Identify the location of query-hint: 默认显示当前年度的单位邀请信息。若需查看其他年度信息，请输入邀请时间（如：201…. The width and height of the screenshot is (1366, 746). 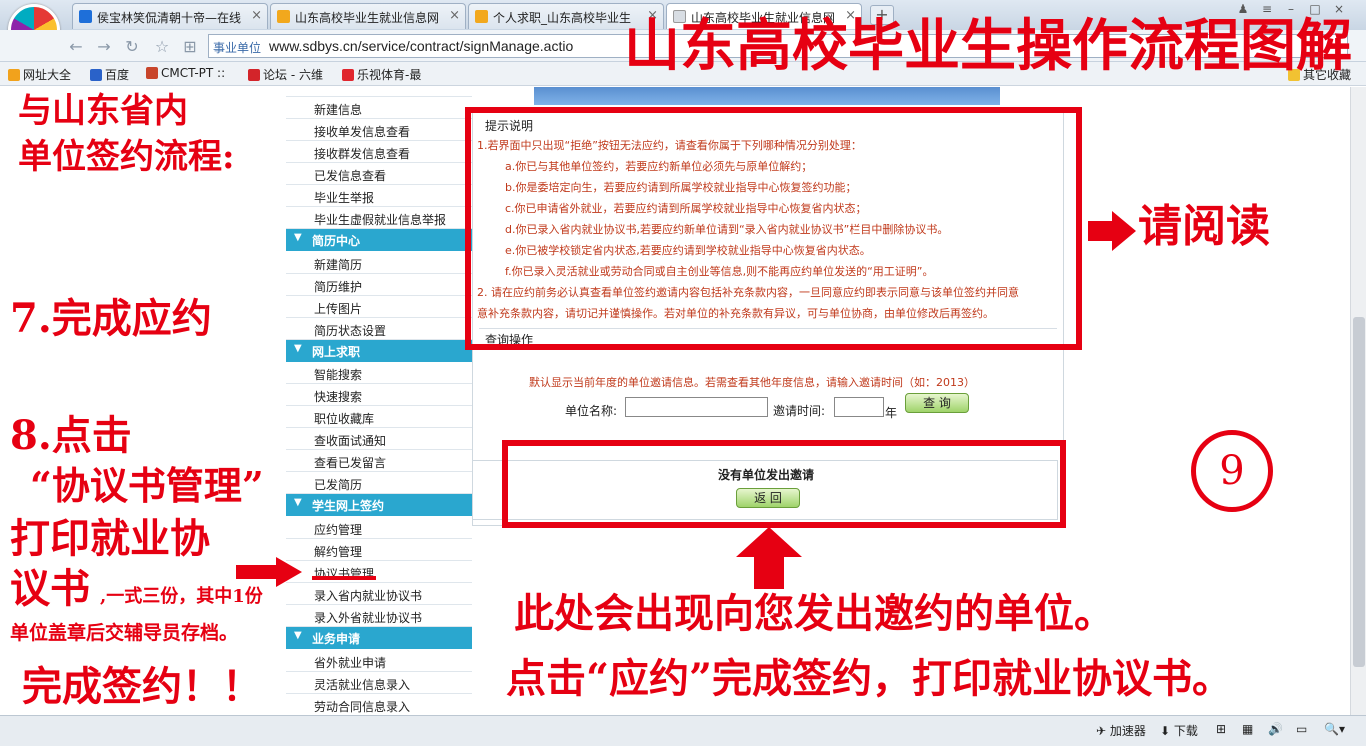
(752, 382).